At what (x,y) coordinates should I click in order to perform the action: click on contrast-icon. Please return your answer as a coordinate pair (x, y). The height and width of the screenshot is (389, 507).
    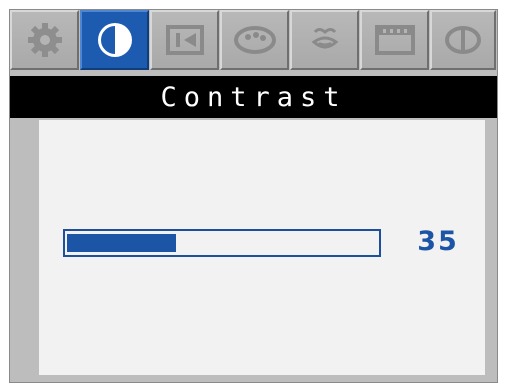
    Looking at the image, I should click on (115, 40).